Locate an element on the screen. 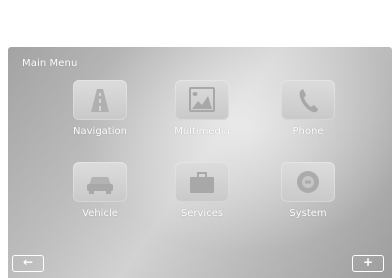  system-icon is located at coordinates (308, 182).